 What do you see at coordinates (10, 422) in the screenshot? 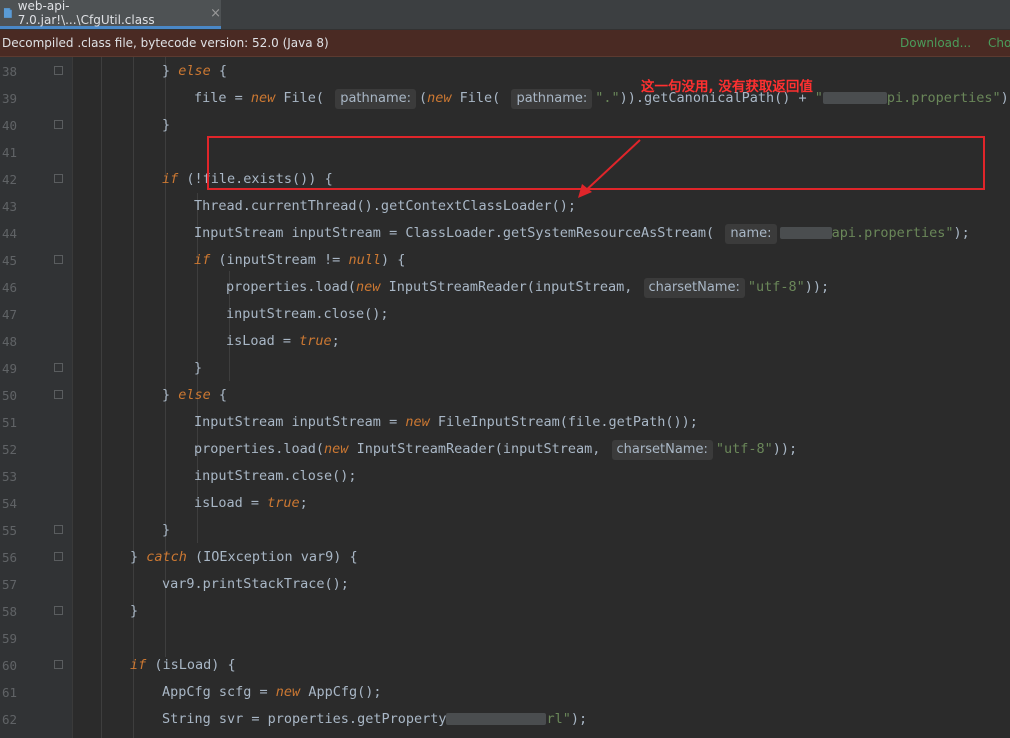
I see `line-number: 51` at bounding box center [10, 422].